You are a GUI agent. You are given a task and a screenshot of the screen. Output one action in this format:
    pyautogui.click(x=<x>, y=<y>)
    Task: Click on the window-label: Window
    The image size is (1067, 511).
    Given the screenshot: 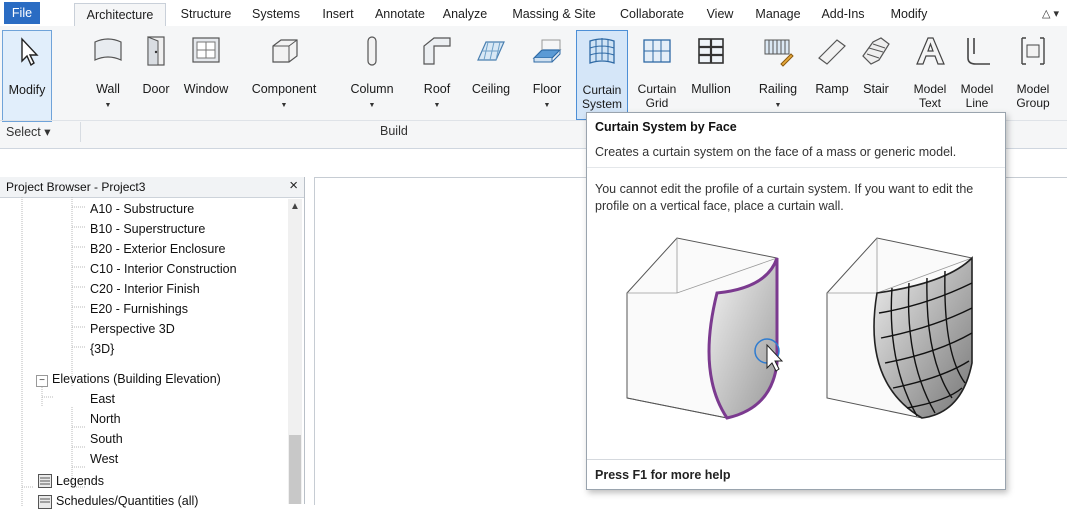 What is the action you would take?
    pyautogui.click(x=206, y=89)
    